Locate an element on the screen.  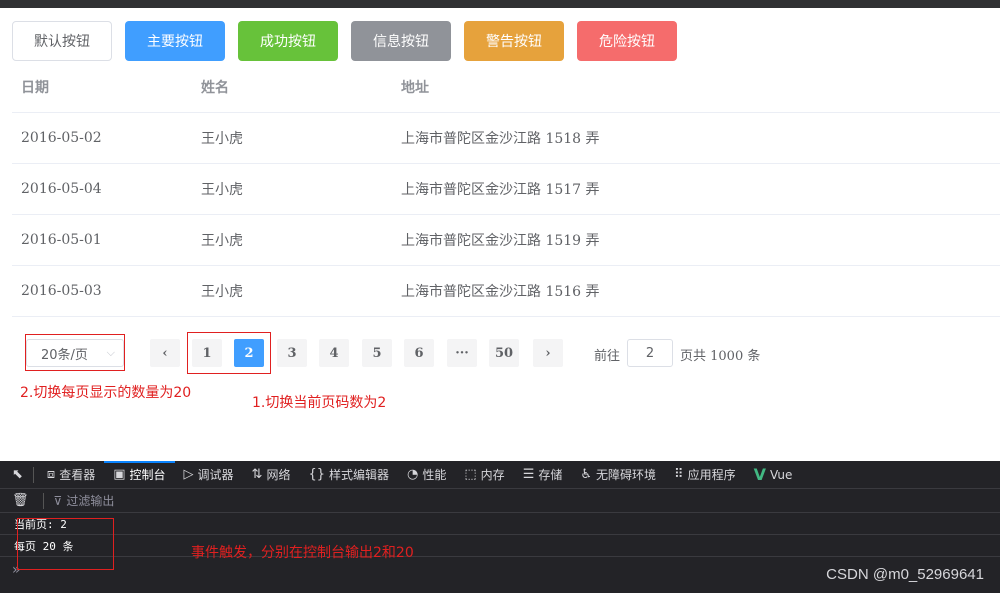
memory-icon: ⬚ is located at coordinates (470, 474).